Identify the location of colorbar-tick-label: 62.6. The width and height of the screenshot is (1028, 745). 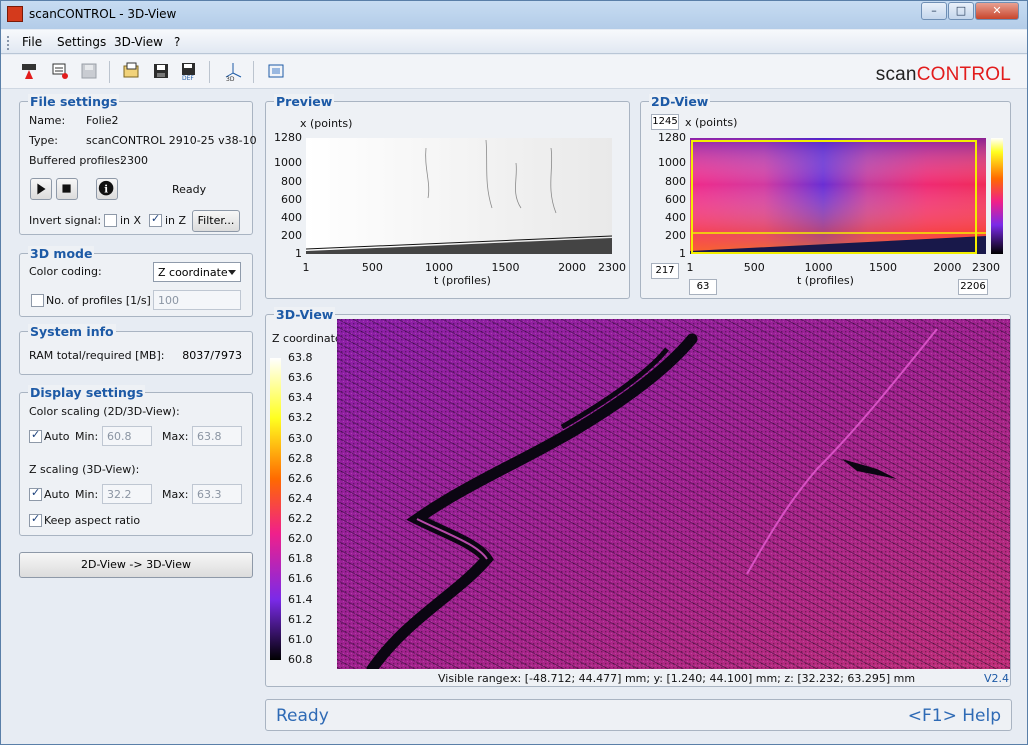
(300, 478).